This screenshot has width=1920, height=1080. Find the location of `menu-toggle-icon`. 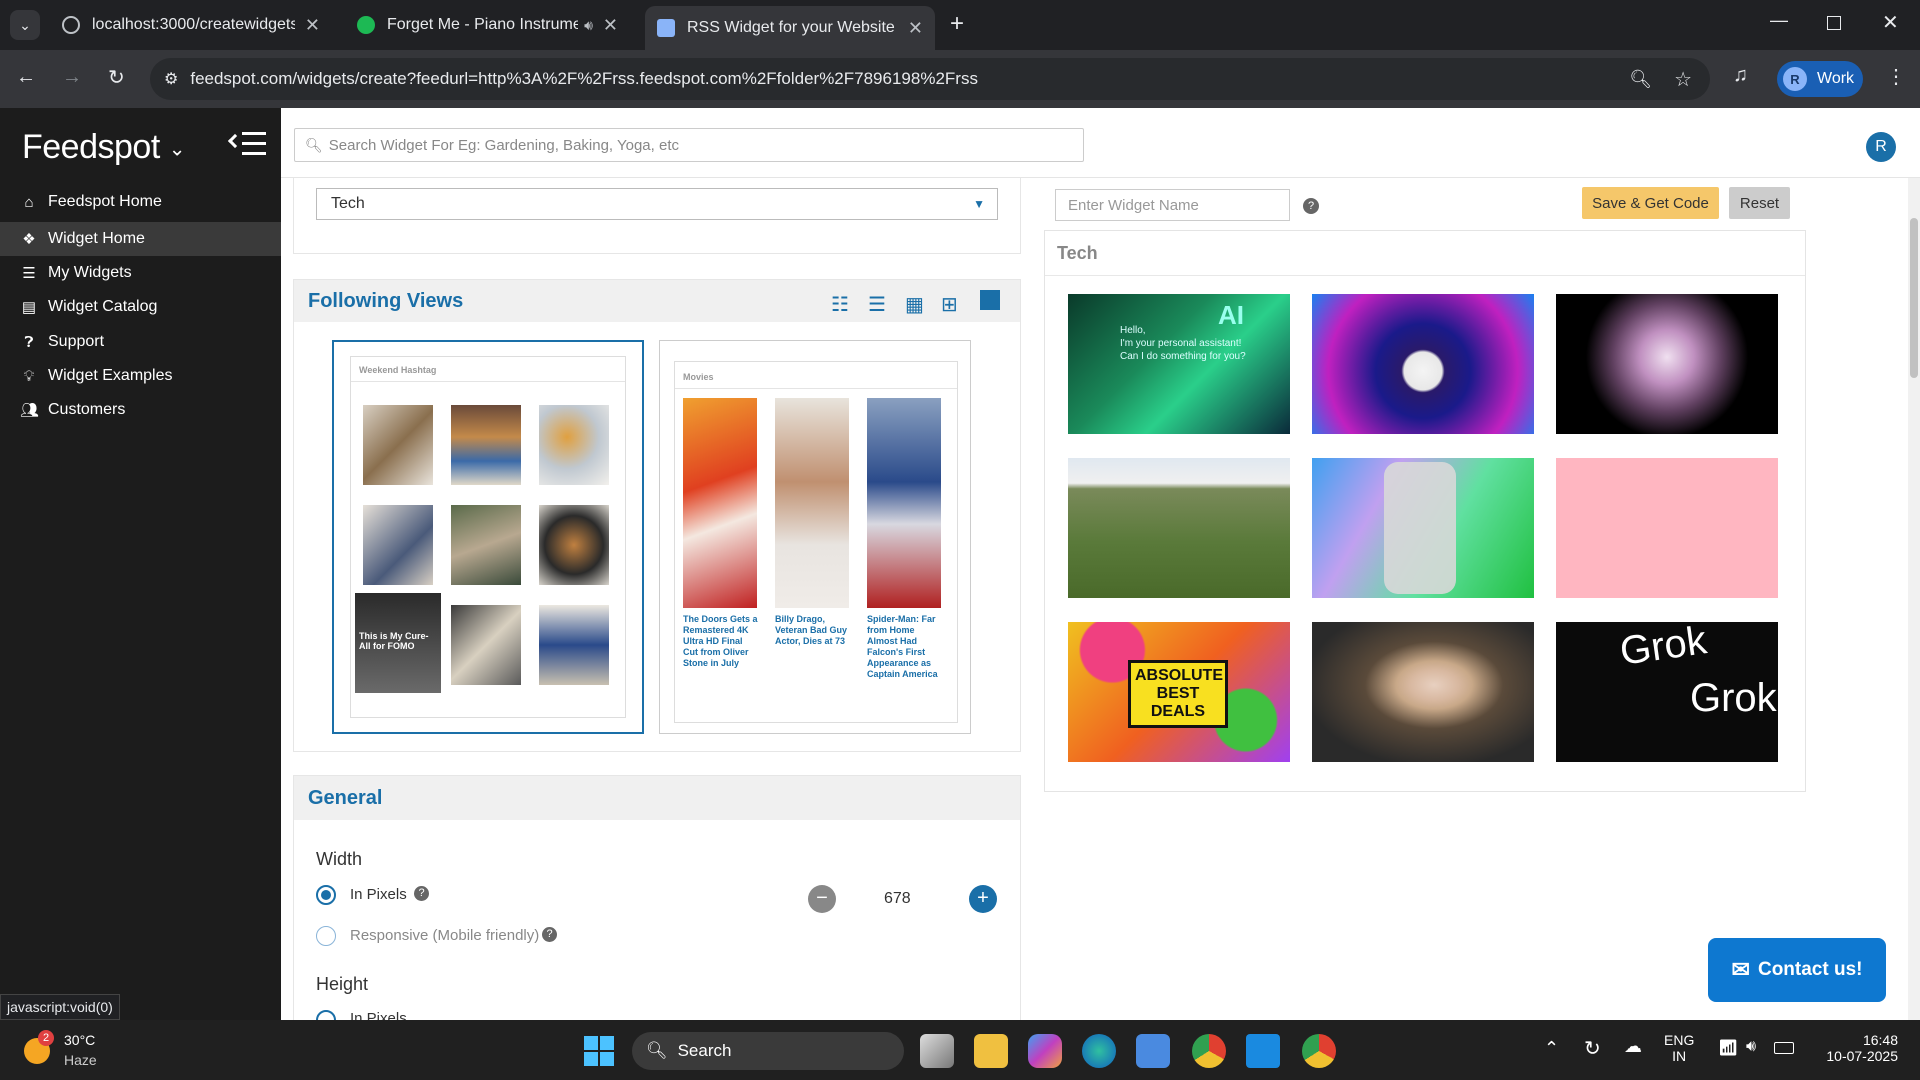

menu-toggle-icon is located at coordinates (246, 144).